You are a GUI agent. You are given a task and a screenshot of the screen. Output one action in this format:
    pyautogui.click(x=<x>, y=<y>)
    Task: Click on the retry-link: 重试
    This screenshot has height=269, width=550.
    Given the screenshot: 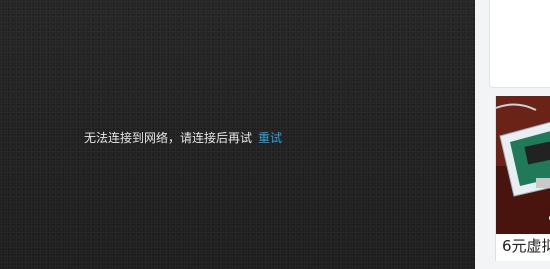 What is the action you would take?
    pyautogui.click(x=270, y=138)
    